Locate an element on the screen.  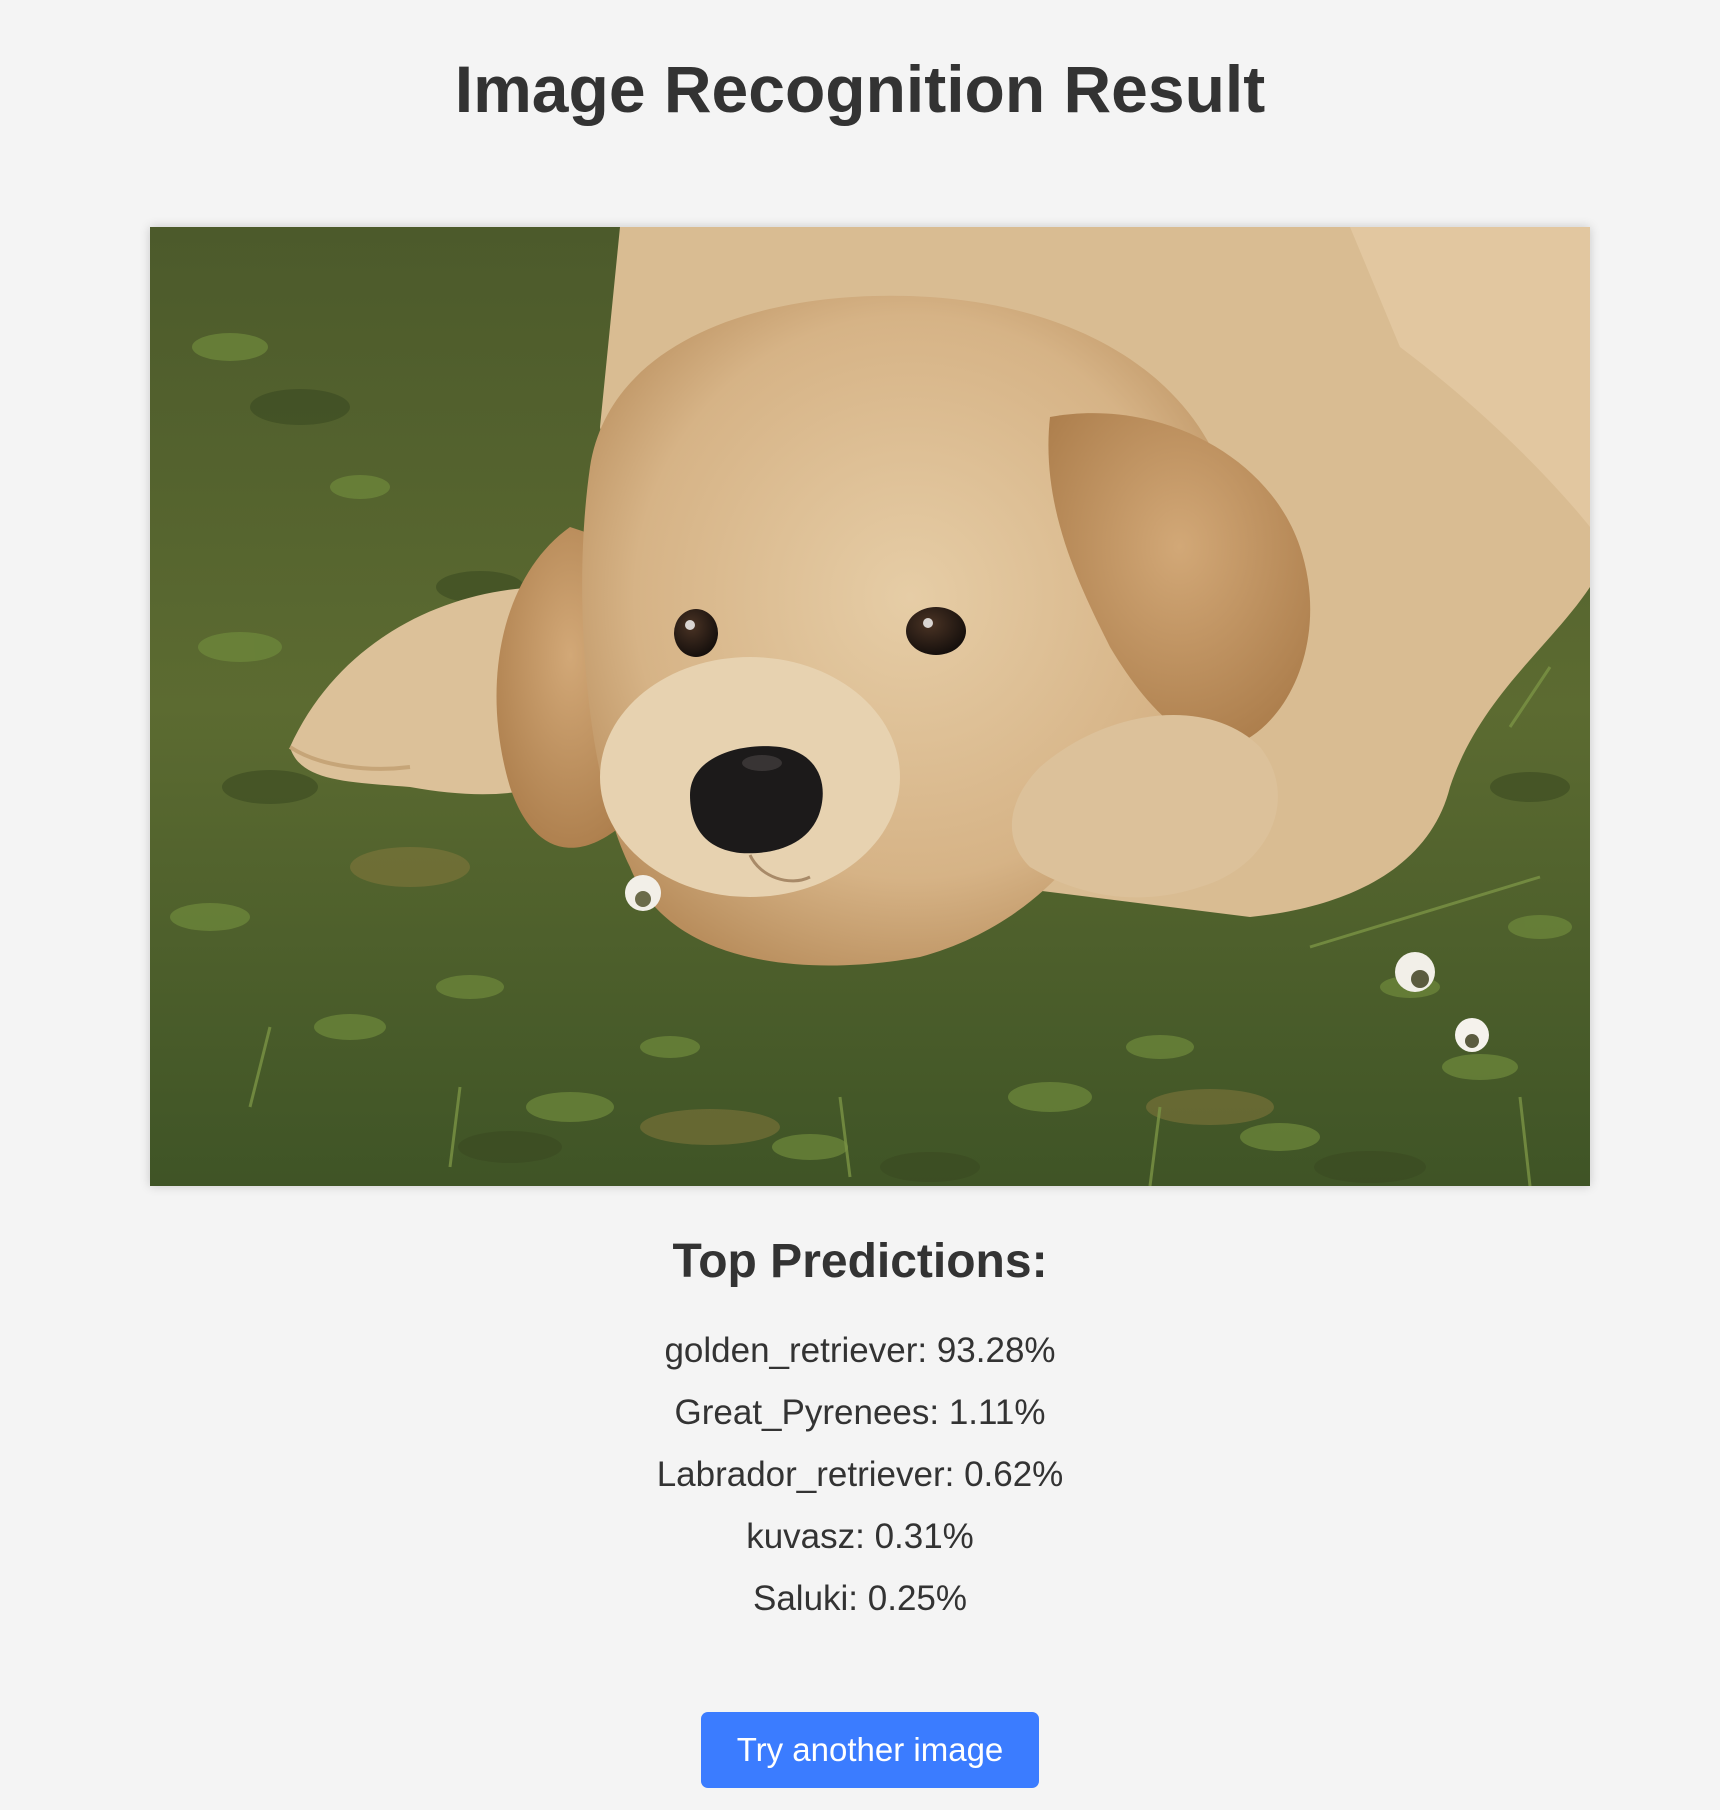
prediction-item: kuvasz: 0.31% is located at coordinates (860, 1536).